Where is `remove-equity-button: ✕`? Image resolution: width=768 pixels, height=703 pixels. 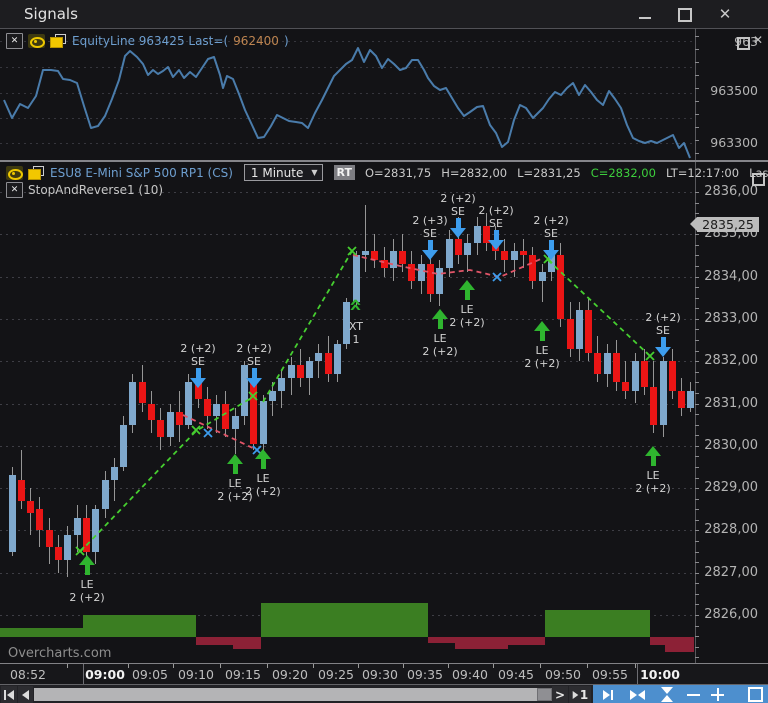
remove-equity-button: ✕ is located at coordinates (14, 41).